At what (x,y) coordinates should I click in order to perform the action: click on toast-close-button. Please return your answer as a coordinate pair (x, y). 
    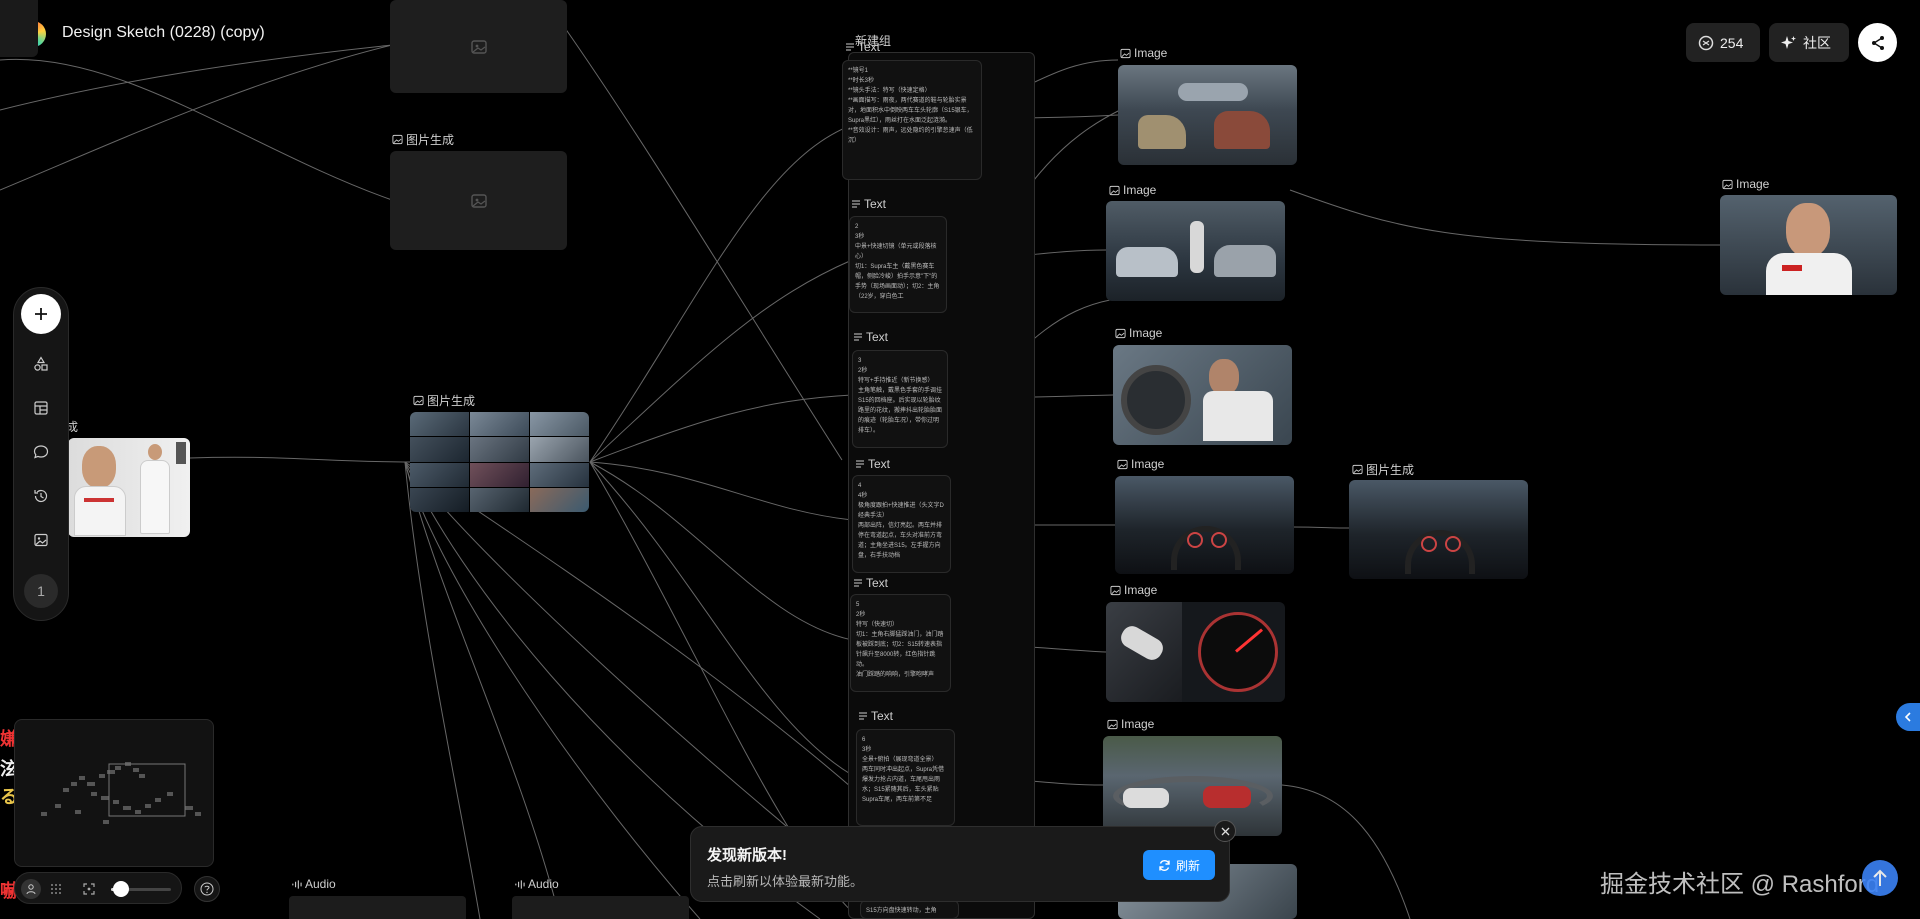
    Looking at the image, I should click on (1225, 831).